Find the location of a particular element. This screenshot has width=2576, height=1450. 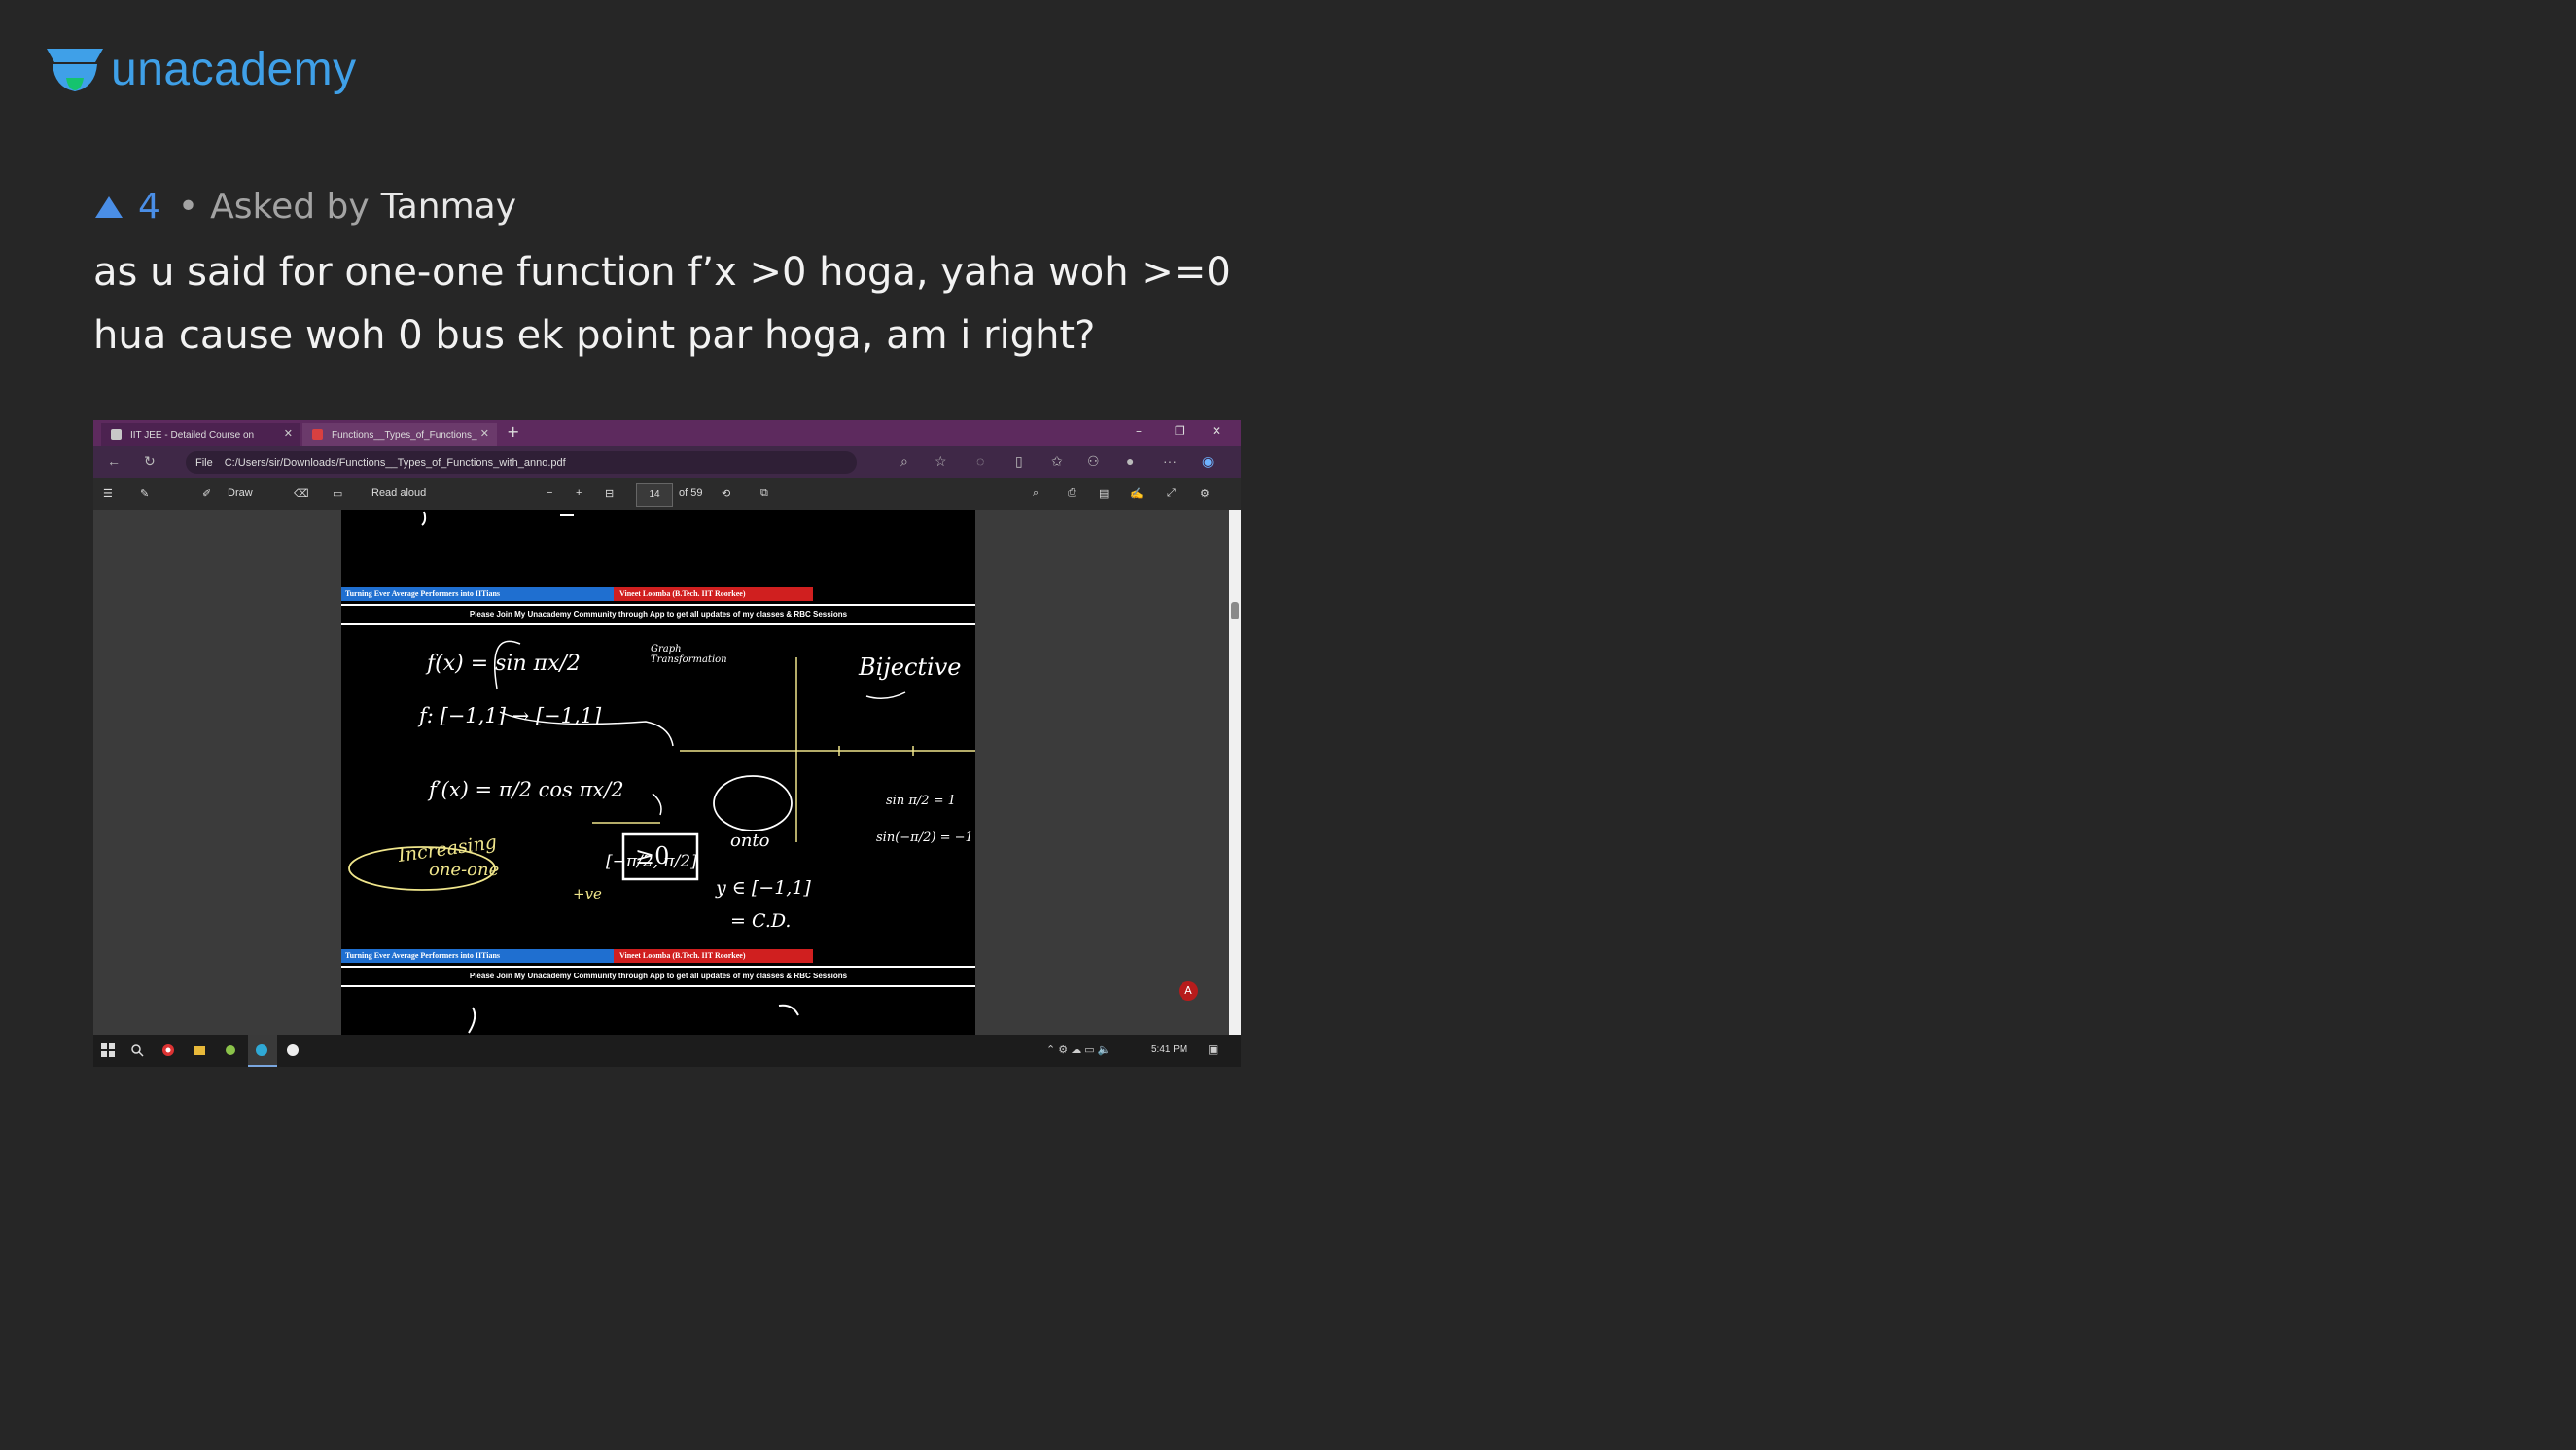

restore-icon: ❐ is located at coordinates (1180, 431).